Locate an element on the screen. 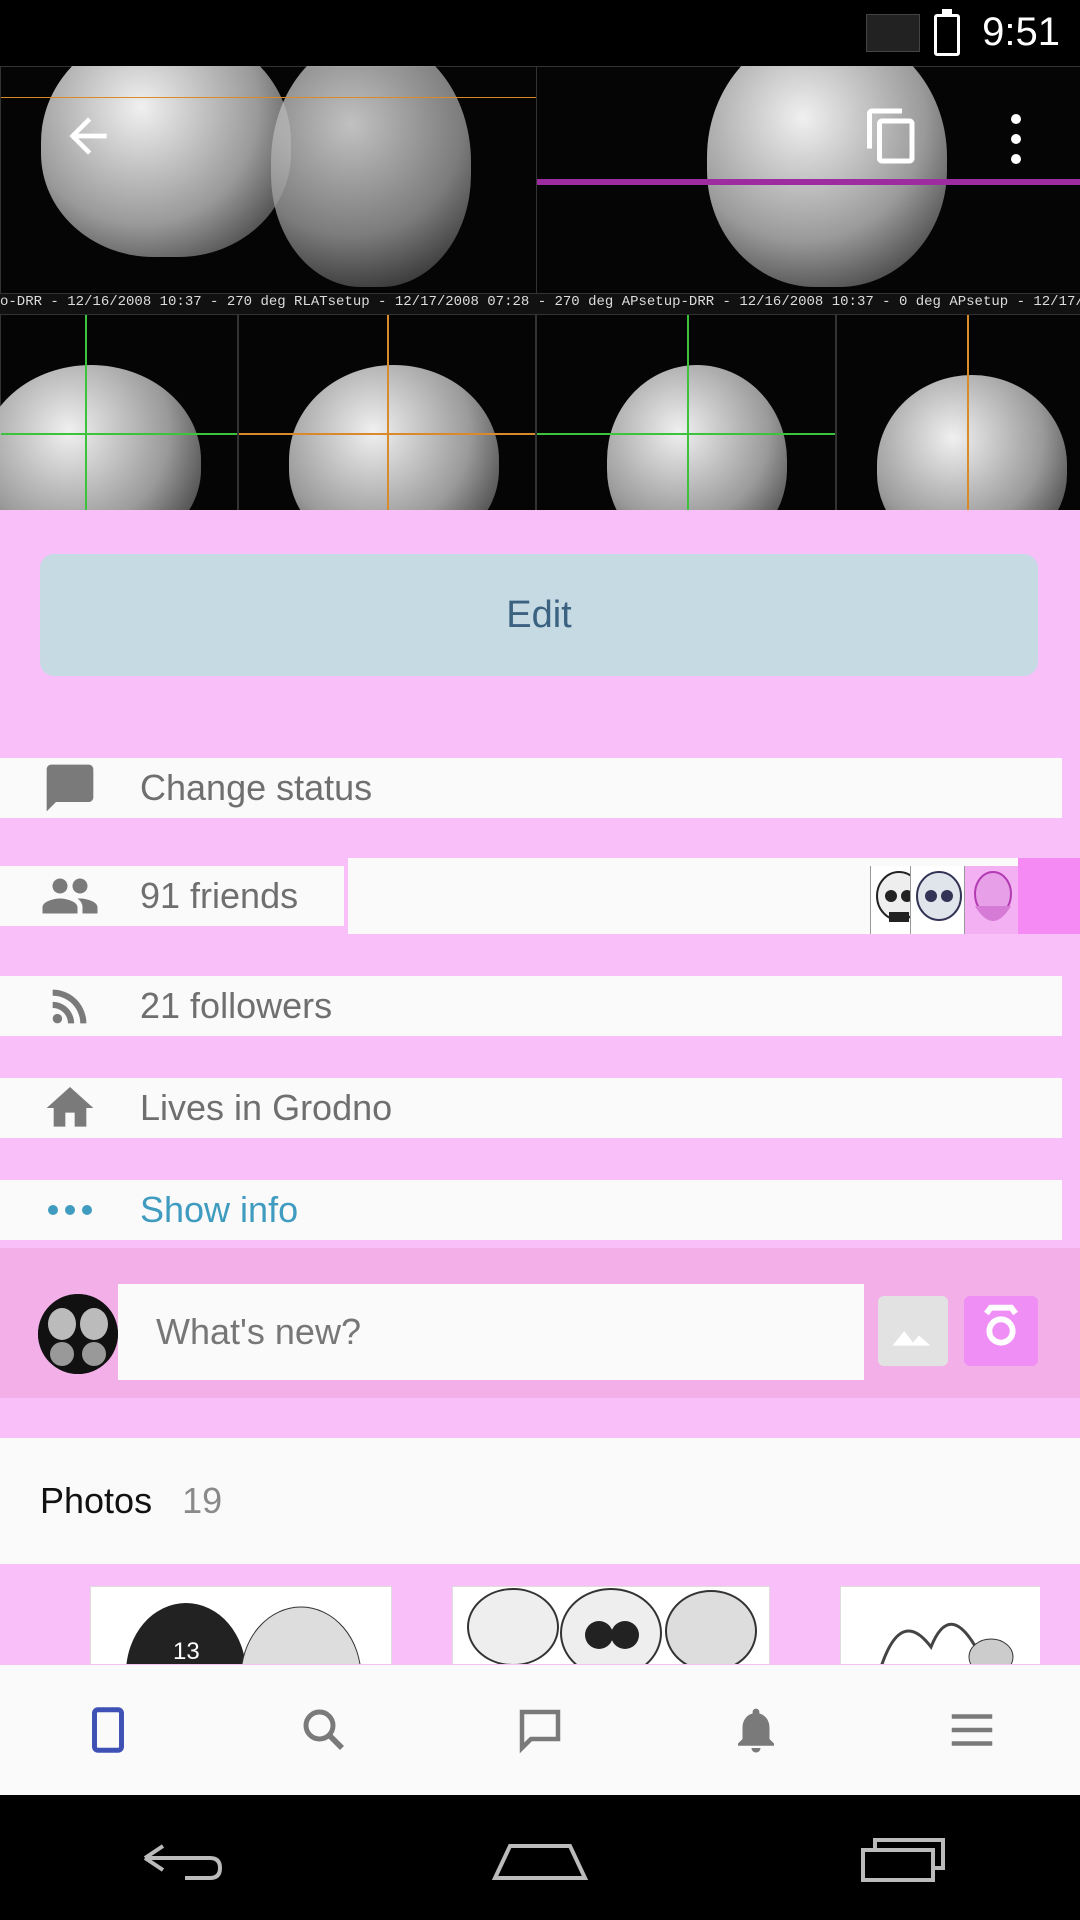 The image size is (1080, 1920). friends-avatars is located at coordinates (714, 896).